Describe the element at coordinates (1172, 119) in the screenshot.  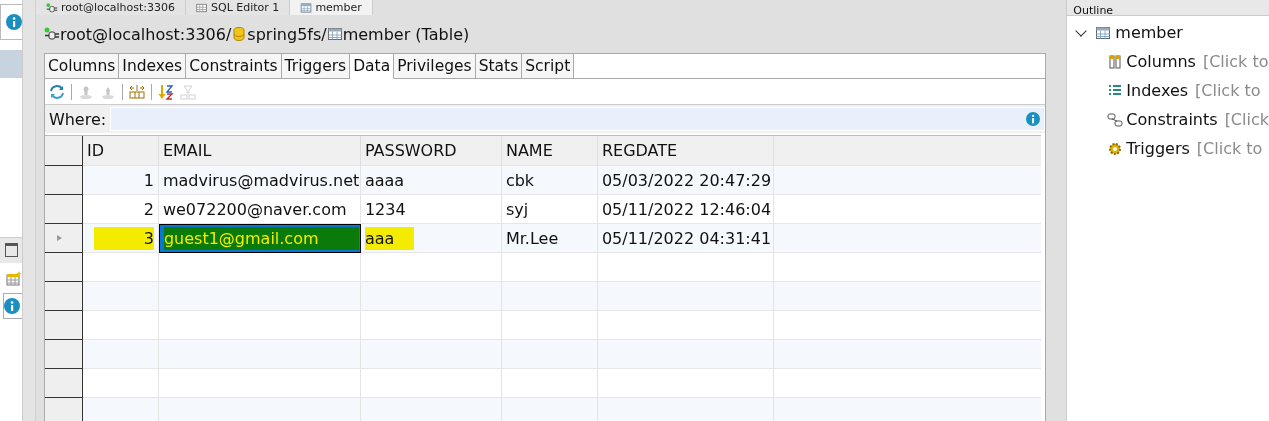
I see `tree-item: Constraints` at that location.